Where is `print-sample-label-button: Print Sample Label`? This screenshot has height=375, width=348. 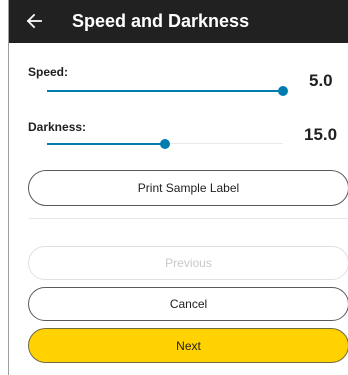 print-sample-label-button: Print Sample Label is located at coordinates (188, 188).